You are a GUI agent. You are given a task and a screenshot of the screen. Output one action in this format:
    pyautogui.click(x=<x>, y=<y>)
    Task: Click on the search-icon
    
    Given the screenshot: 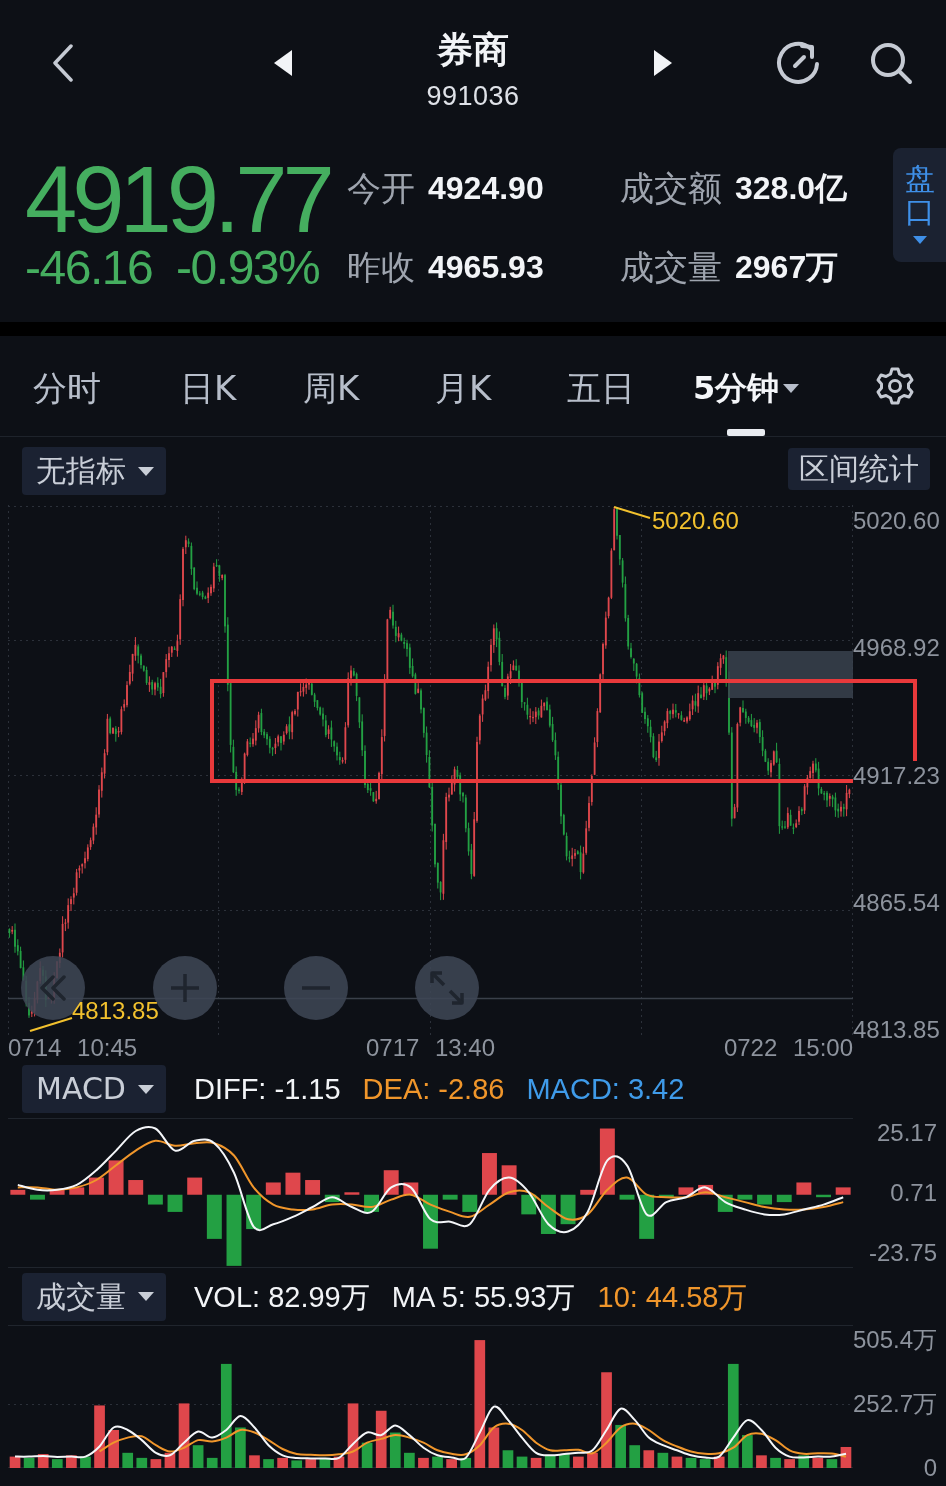 What is the action you would take?
    pyautogui.click(x=891, y=62)
    